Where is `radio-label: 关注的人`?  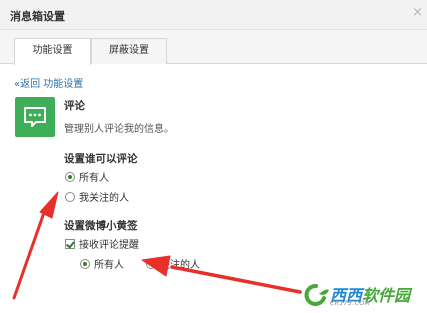
radio-label: 关注的人 is located at coordinates (180, 265).